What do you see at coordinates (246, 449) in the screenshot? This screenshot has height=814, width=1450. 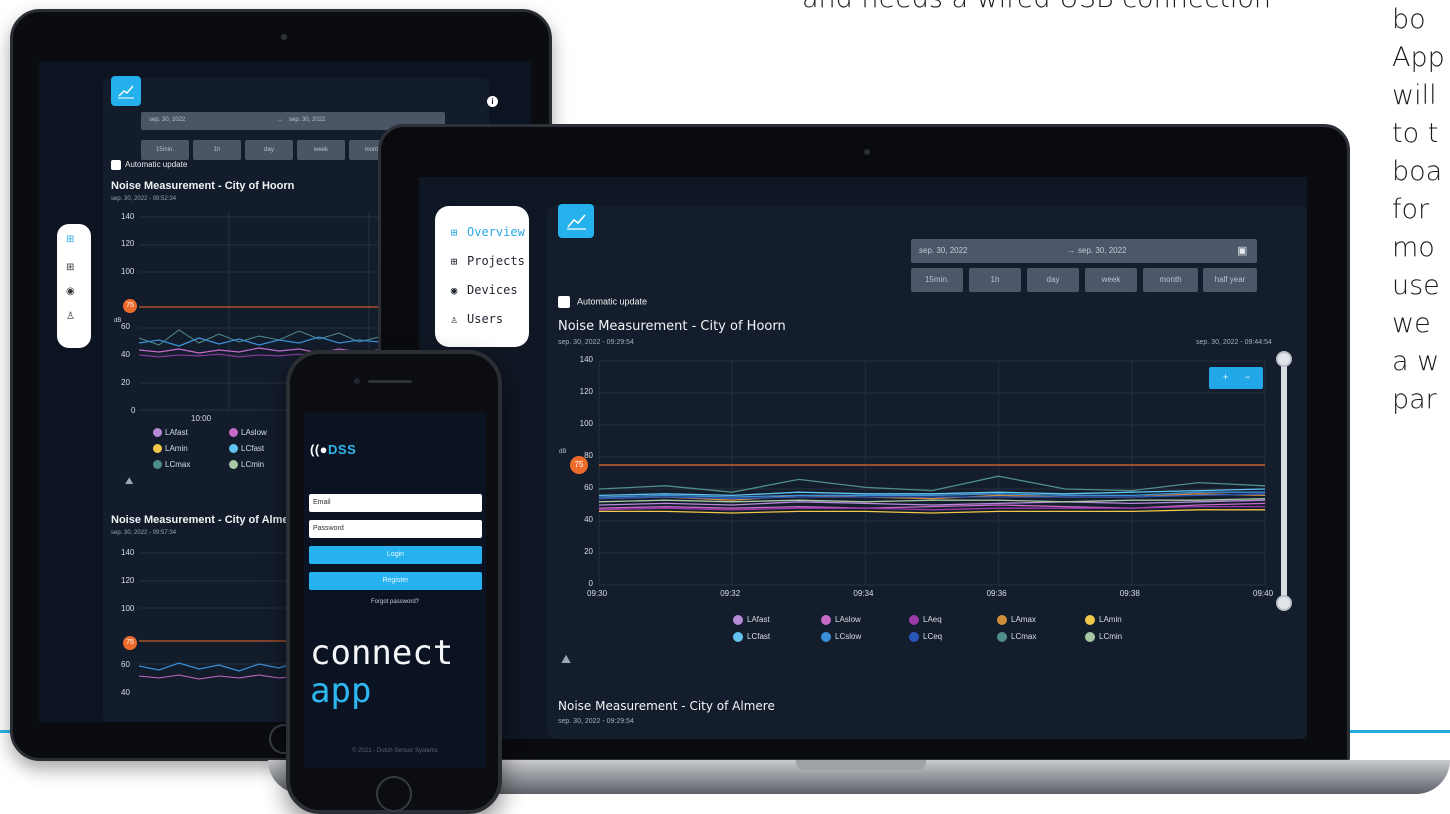 I see `legend-item: LCfast` at bounding box center [246, 449].